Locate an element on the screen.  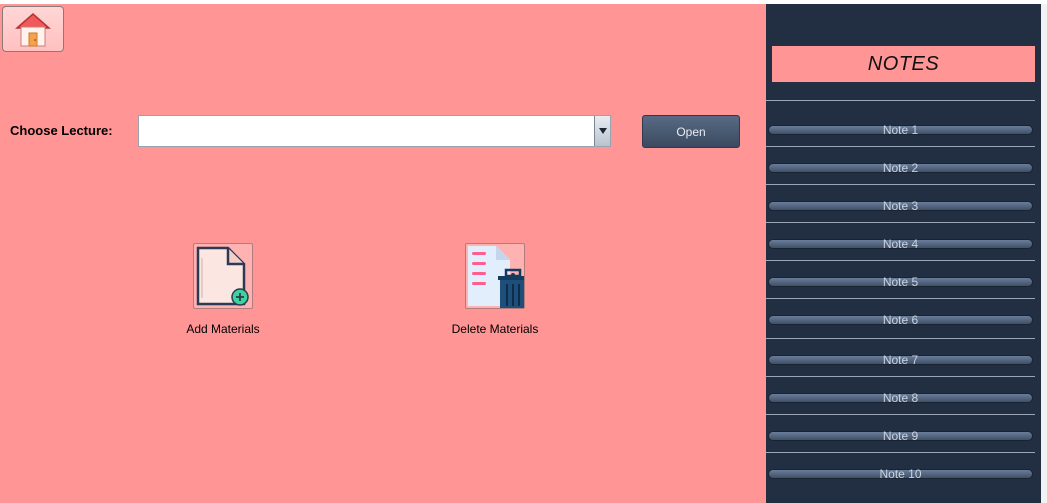
note-label: Note 2 is located at coordinates (900, 168).